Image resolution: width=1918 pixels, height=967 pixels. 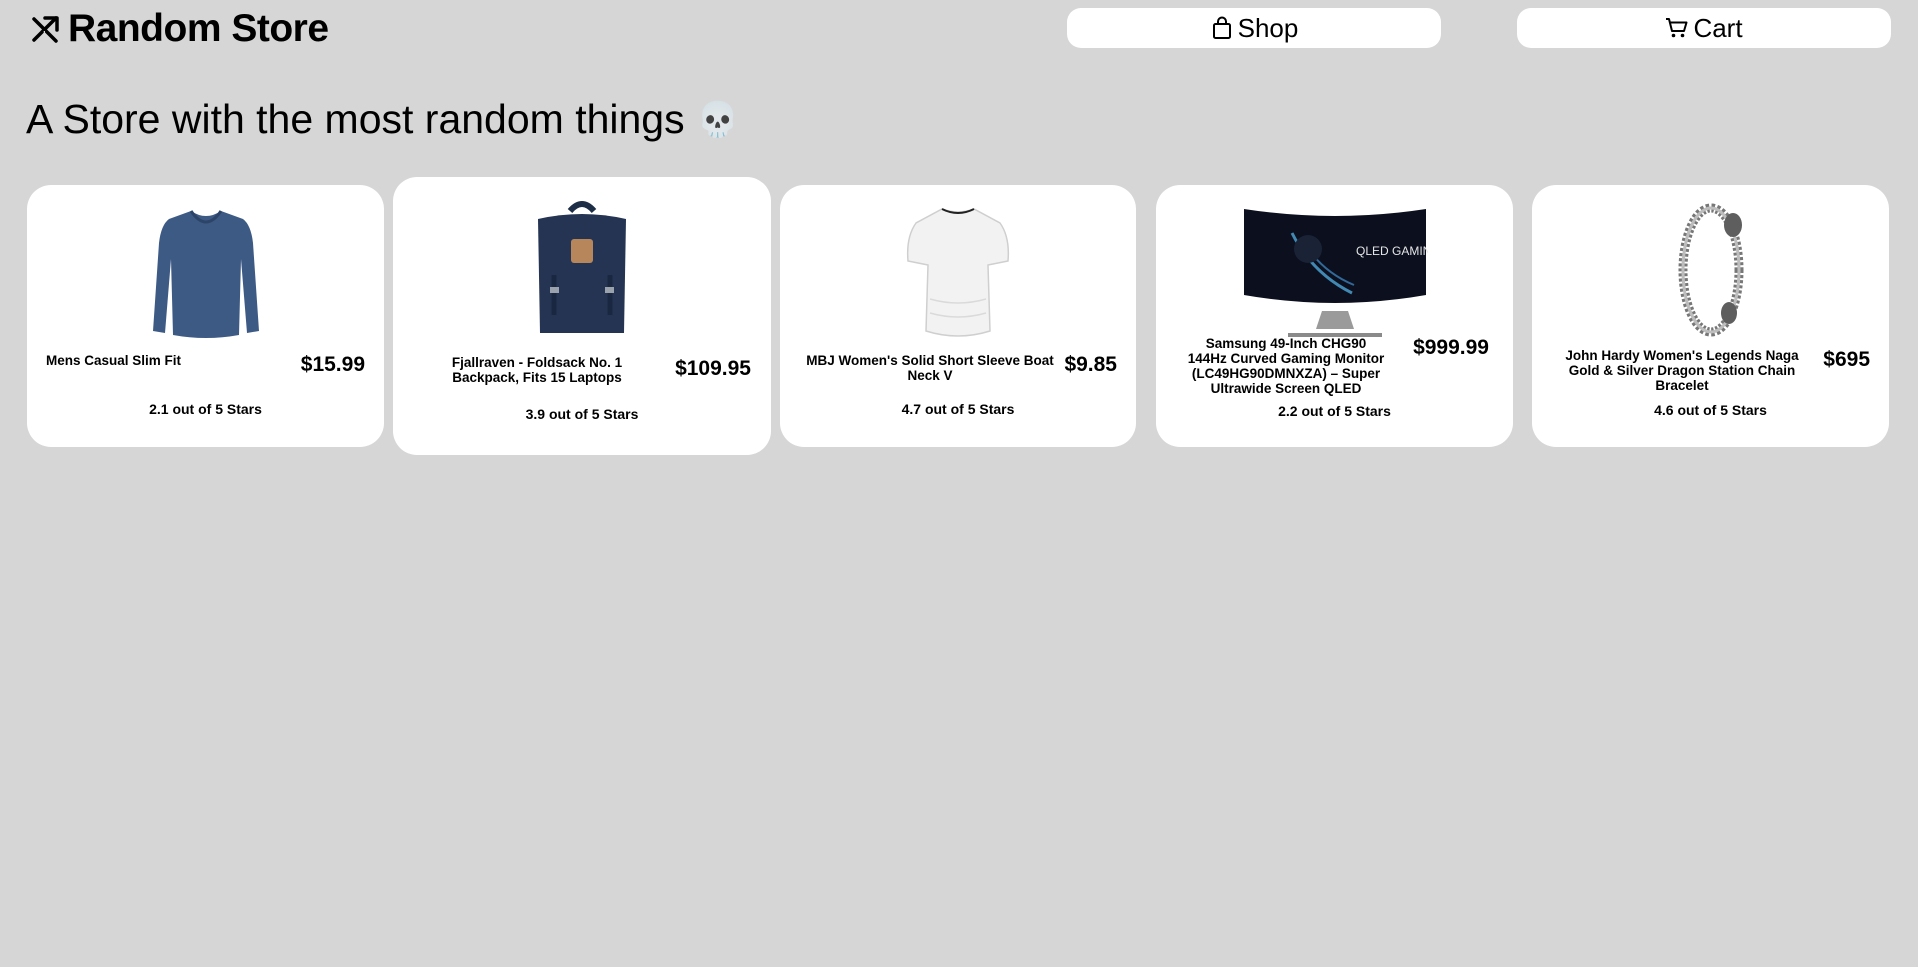 What do you see at coordinates (355, 119) in the screenshot?
I see `tagline-text: A Store with the most random things` at bounding box center [355, 119].